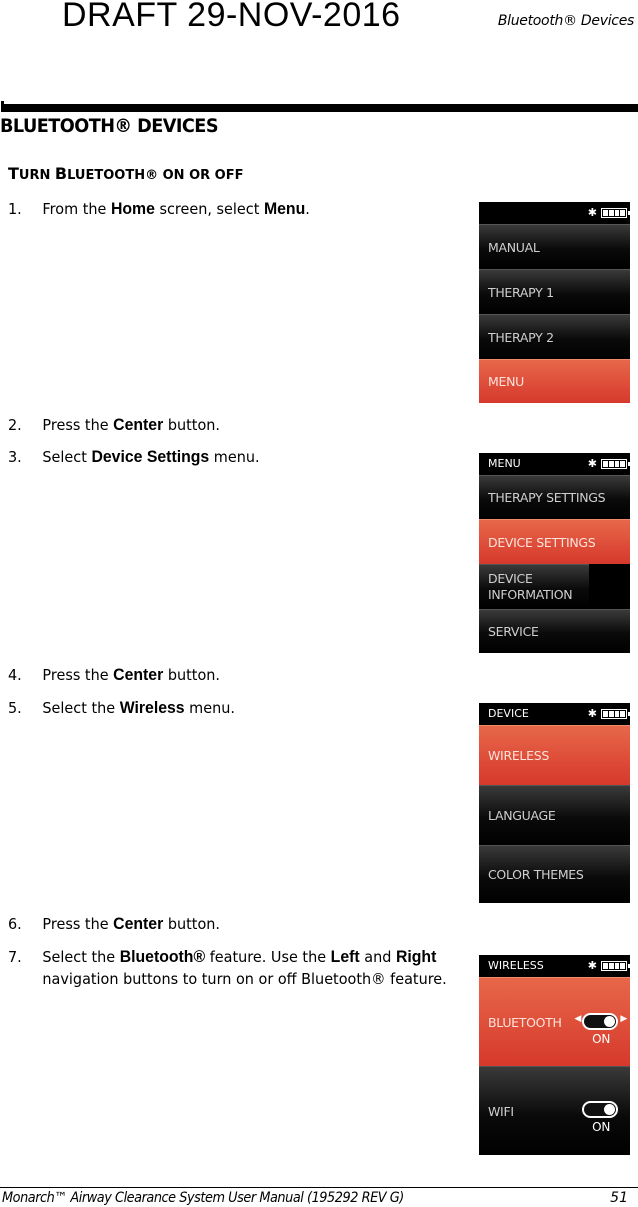 The image size is (638, 1207). What do you see at coordinates (268, 957) in the screenshot?
I see `text: feature. Use the` at bounding box center [268, 957].